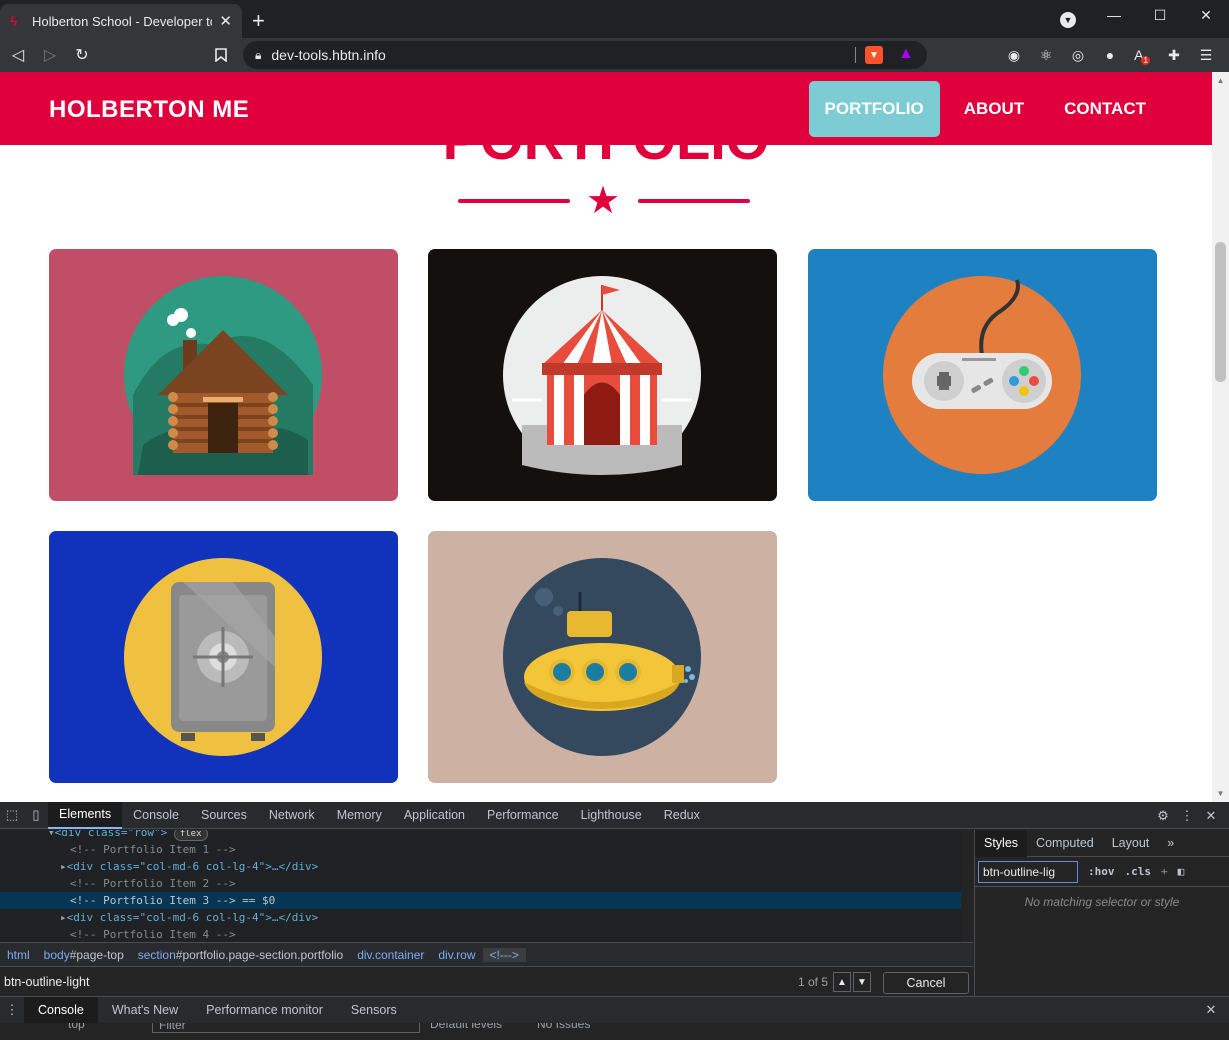 The image size is (1229, 1040). Describe the element at coordinates (1164, 871) in the screenshot. I see `new-rule-plus-icon: +` at that location.